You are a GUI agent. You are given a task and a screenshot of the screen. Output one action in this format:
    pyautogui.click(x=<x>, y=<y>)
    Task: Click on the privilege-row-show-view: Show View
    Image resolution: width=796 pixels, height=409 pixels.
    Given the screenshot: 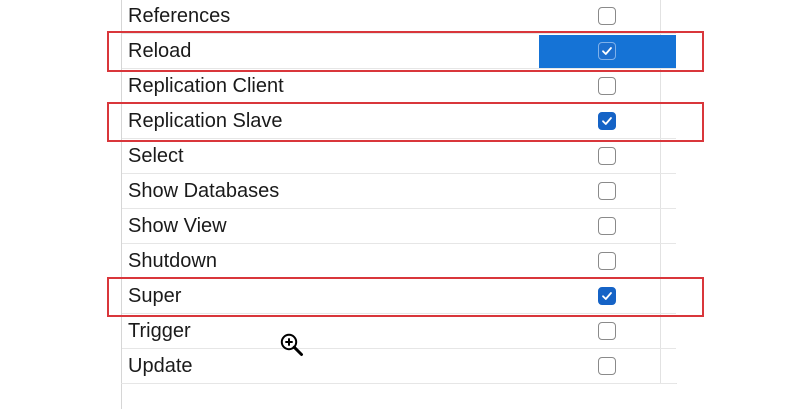 What is the action you would take?
    pyautogui.click(x=399, y=226)
    